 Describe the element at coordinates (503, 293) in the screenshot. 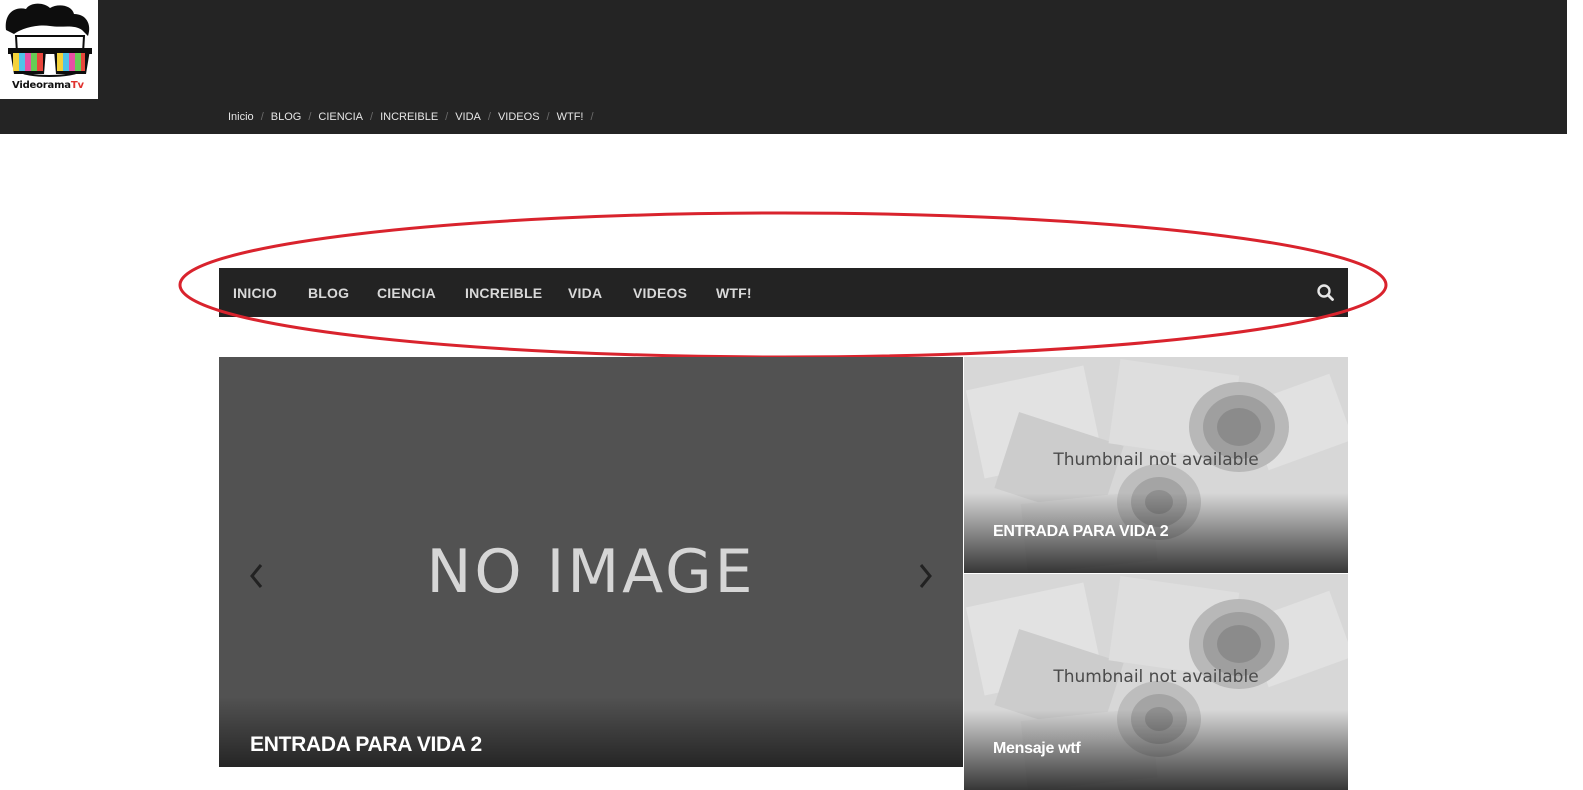

I see `nav-item-increible: INCREIBLE` at that location.